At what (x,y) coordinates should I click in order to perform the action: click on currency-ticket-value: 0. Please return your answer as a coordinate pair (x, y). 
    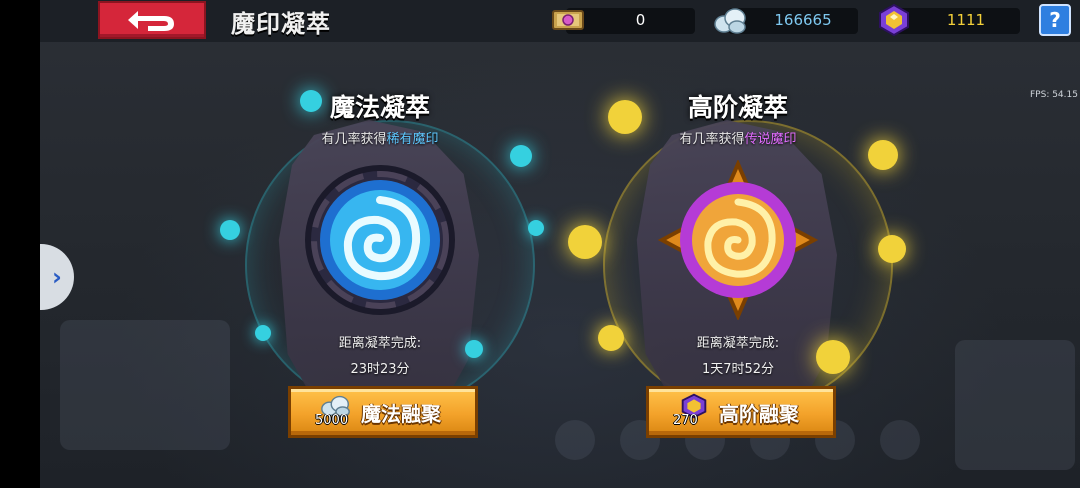
    Looking at the image, I should click on (640, 20).